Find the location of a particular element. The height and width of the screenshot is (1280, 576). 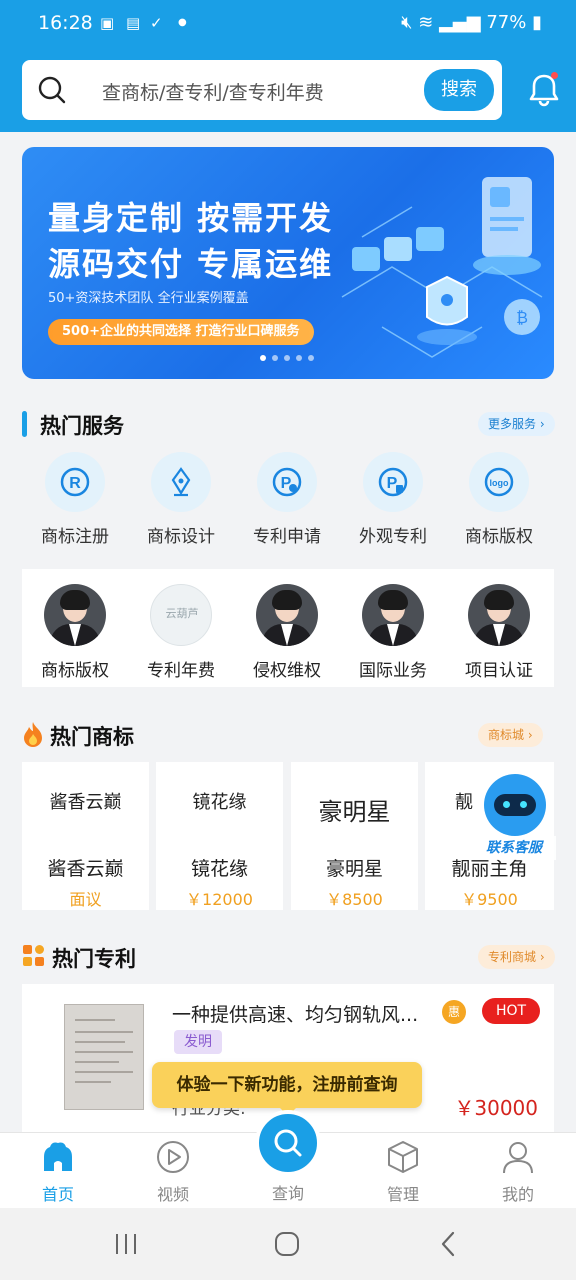

trademark-price: ￥9500 is located at coordinates (489, 899).